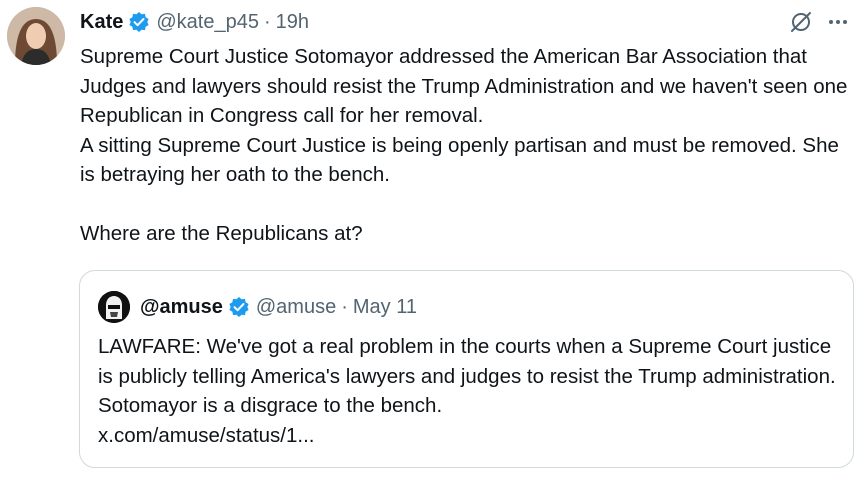 This screenshot has width=861, height=480. Describe the element at coordinates (139, 22) in the screenshot. I see `verified-badge-icon` at that location.